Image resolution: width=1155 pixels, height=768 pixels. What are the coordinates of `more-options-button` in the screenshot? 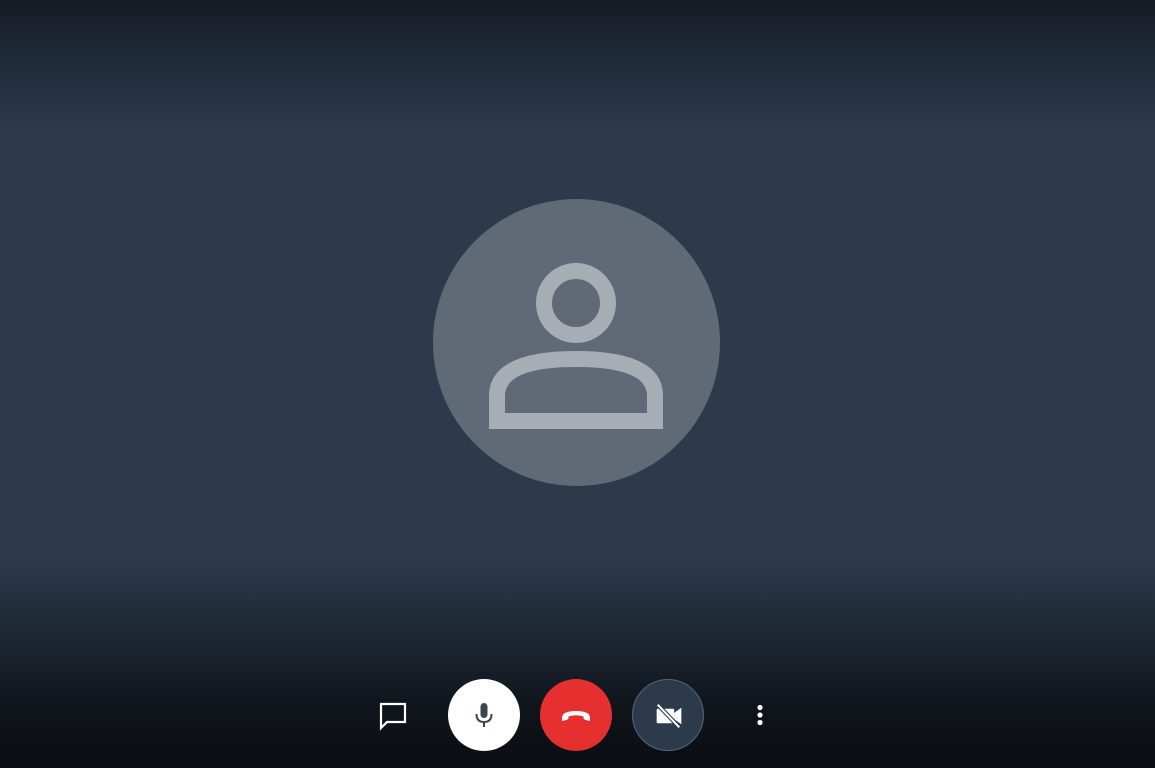 It's located at (760, 715).